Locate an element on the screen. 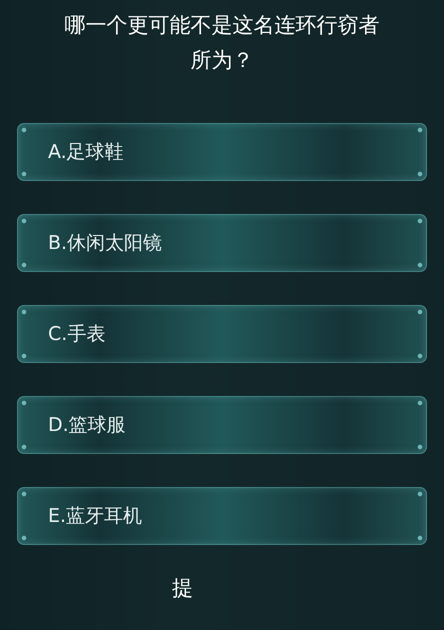 The image size is (444, 630). question-title: 哪一个更可能不是这名连环行窃者 所为？ is located at coordinates (222, 43).